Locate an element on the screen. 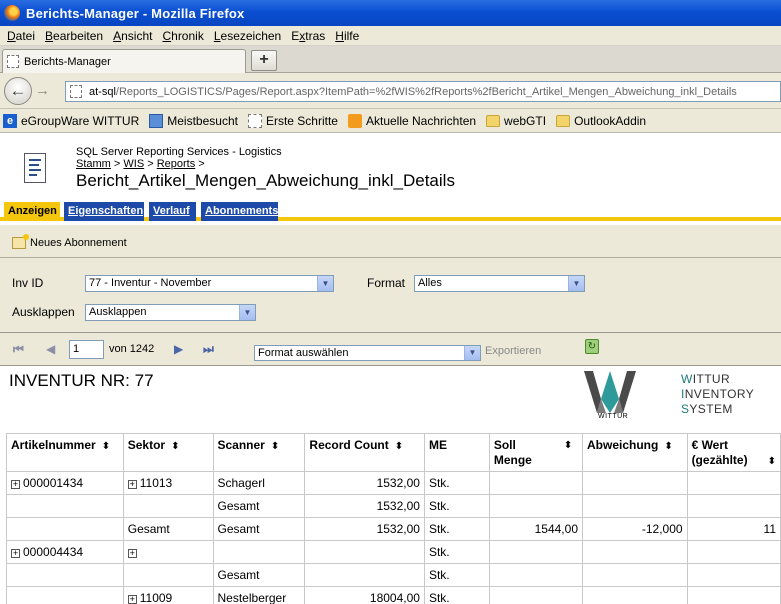  tab-eigenschaften: Eigenschaften is located at coordinates (104, 211).